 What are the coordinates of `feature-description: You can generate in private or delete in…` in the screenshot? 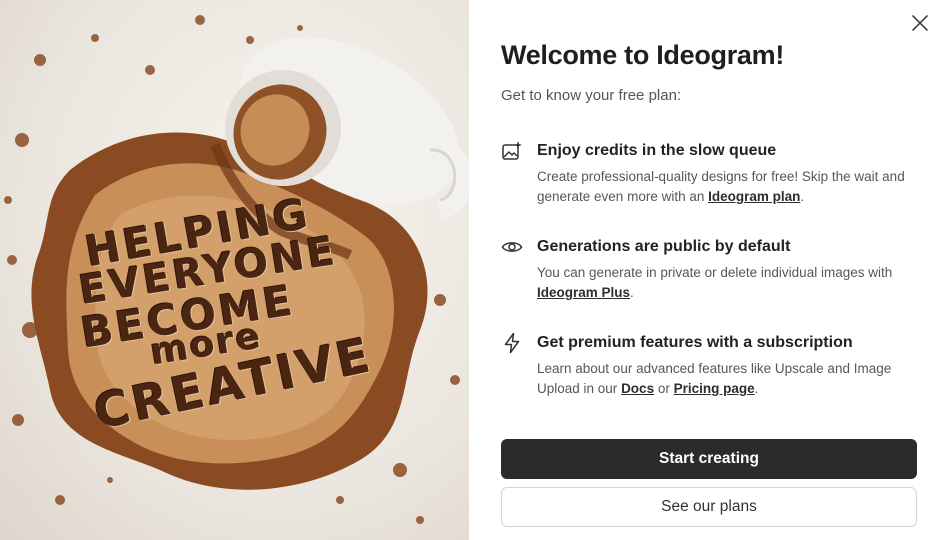 It's located at (732, 283).